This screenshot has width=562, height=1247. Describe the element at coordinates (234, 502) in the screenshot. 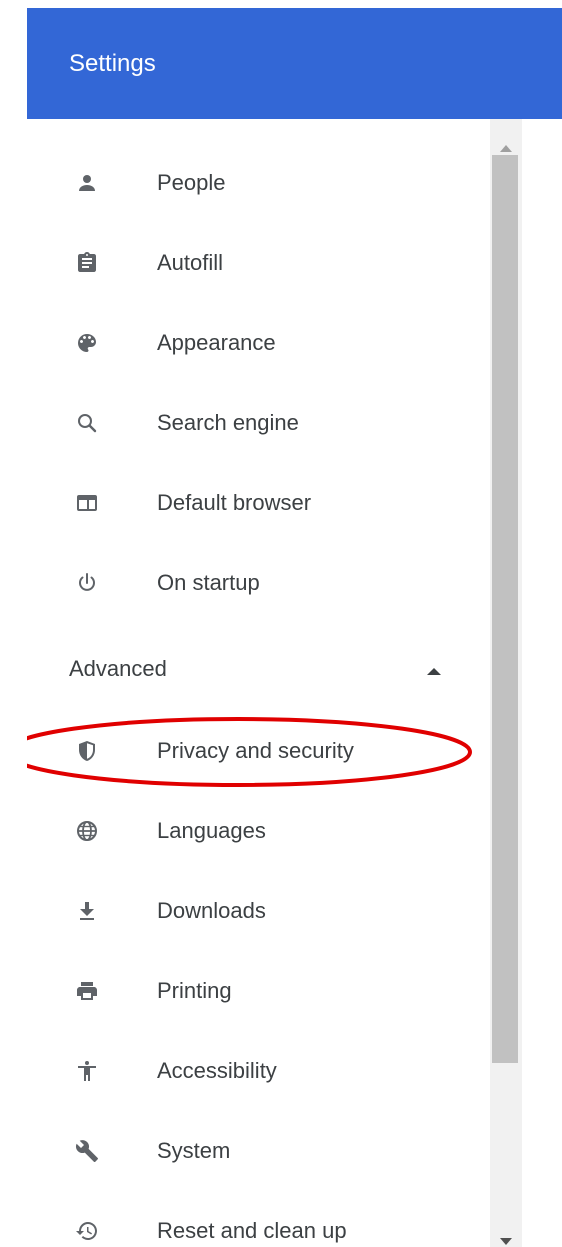

I see `menu-item-label: Default browser` at that location.